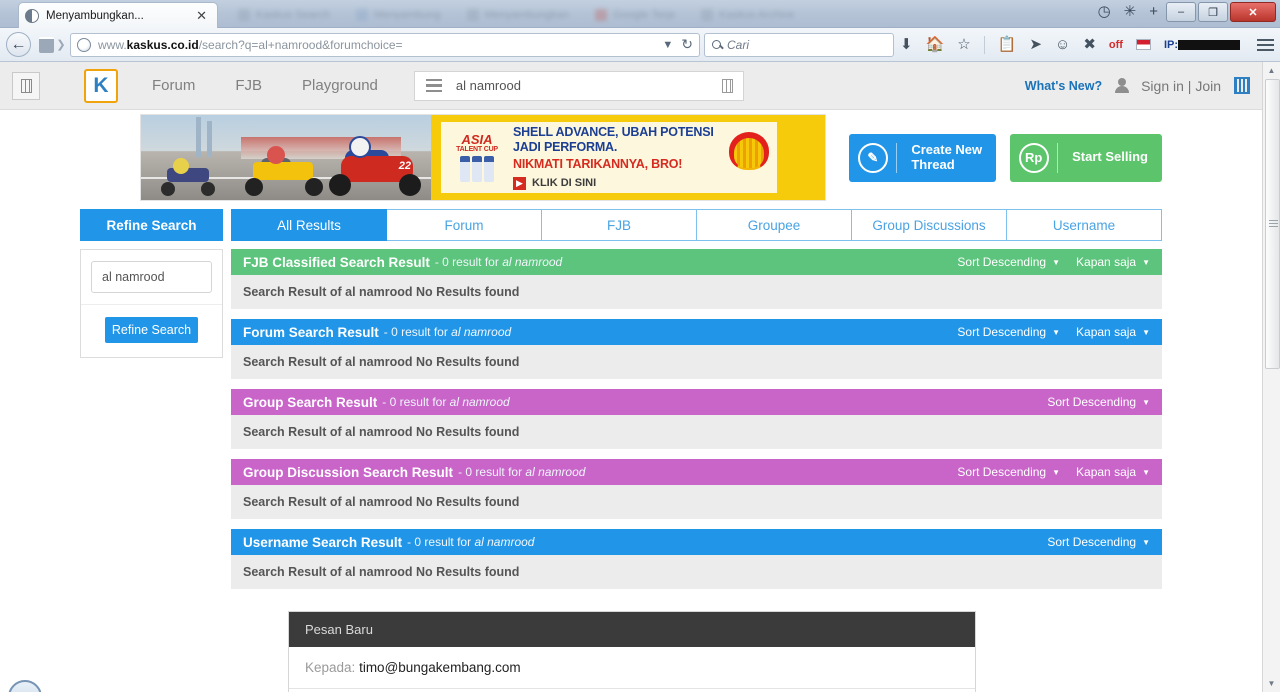 The image size is (1280, 692). What do you see at coordinates (1181, 86) in the screenshot?
I see `sign-in-join-link: Sign in | Join` at bounding box center [1181, 86].